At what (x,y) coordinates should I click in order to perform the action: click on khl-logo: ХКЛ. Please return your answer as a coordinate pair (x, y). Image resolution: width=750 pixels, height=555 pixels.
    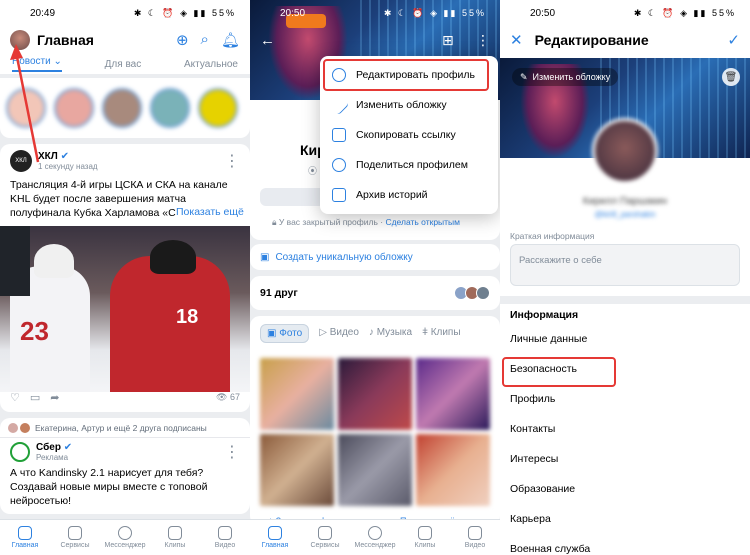
    Looking at the image, I should click on (21, 161).